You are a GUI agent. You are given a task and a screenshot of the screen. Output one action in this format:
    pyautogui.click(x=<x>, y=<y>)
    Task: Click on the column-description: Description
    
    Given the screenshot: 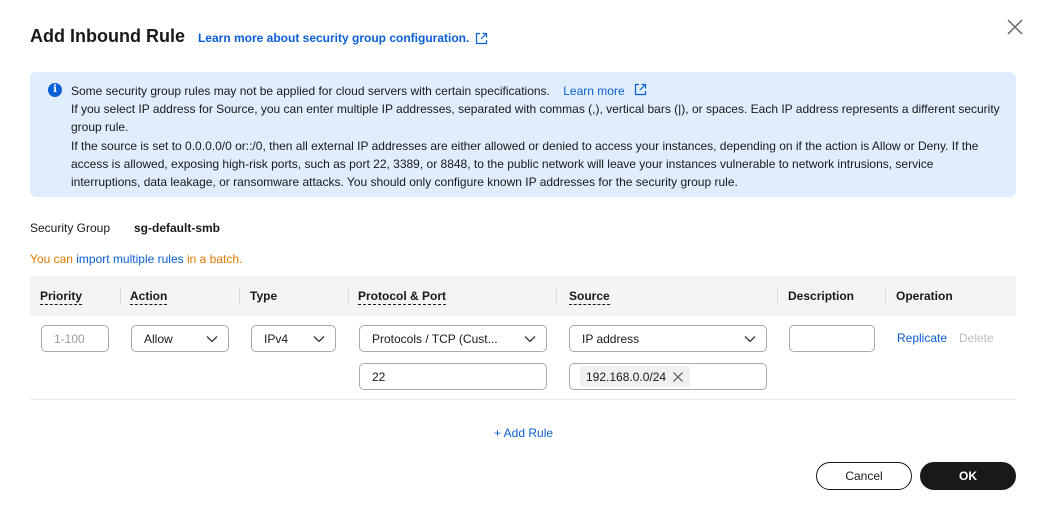 What is the action you would take?
    pyautogui.click(x=821, y=296)
    